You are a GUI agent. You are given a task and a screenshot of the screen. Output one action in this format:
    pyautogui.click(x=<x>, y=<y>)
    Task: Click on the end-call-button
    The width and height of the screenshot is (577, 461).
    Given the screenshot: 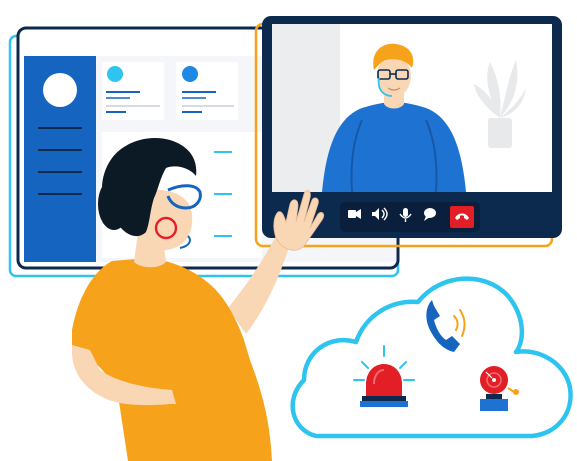 What is the action you would take?
    pyautogui.click(x=462, y=217)
    